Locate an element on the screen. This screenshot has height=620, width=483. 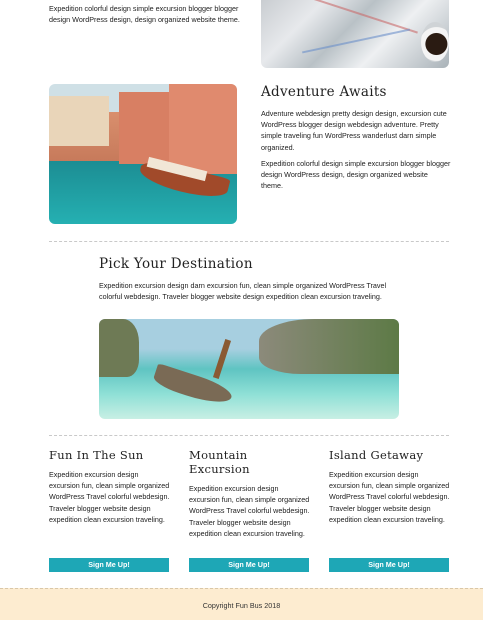
footer: Copyright Fun Bus 2018 is located at coordinates (241, 604).